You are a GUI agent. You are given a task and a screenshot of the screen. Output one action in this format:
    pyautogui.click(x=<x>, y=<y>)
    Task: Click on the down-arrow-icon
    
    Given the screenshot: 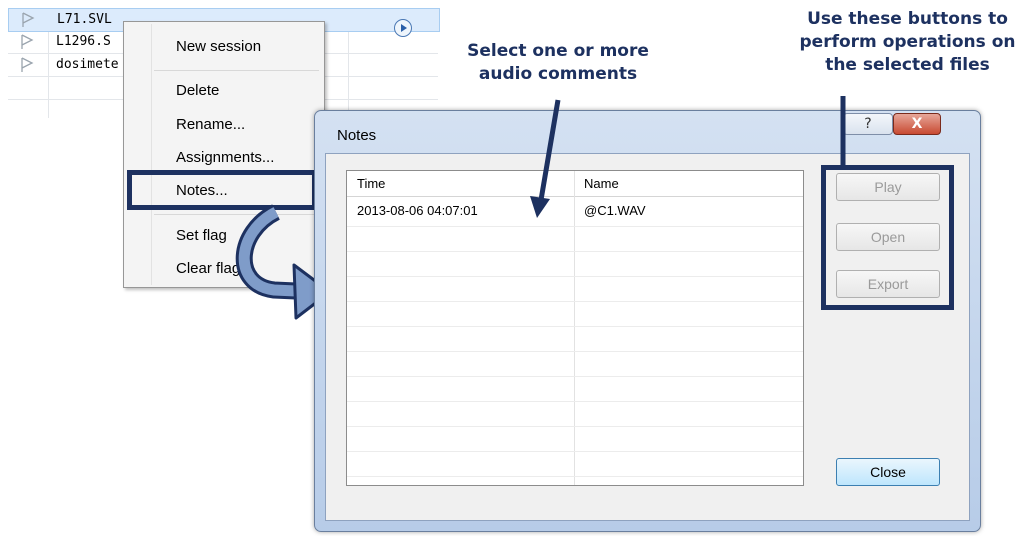 What is the action you would take?
    pyautogui.click(x=545, y=158)
    